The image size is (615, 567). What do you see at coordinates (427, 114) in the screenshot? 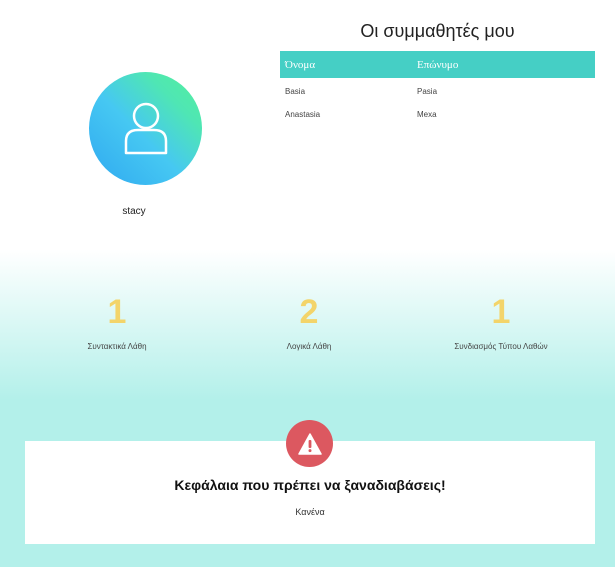
I see `cell-last-name: Mexa` at bounding box center [427, 114].